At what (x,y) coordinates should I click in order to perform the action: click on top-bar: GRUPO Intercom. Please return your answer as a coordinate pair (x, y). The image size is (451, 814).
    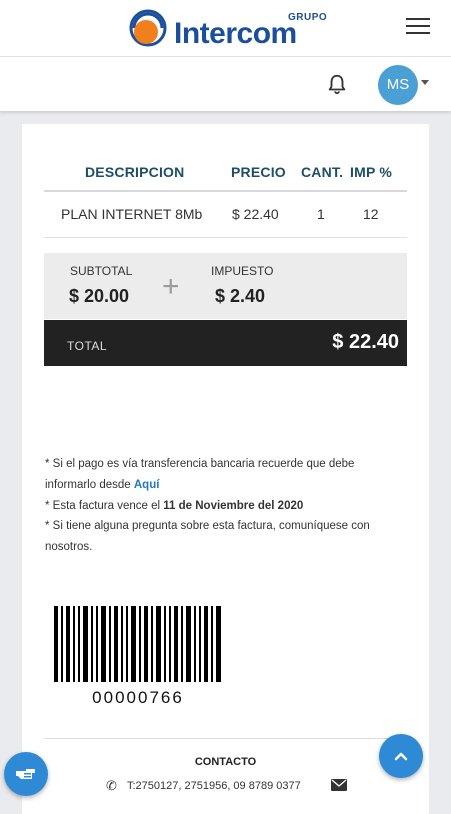
    Looking at the image, I should click on (225, 28).